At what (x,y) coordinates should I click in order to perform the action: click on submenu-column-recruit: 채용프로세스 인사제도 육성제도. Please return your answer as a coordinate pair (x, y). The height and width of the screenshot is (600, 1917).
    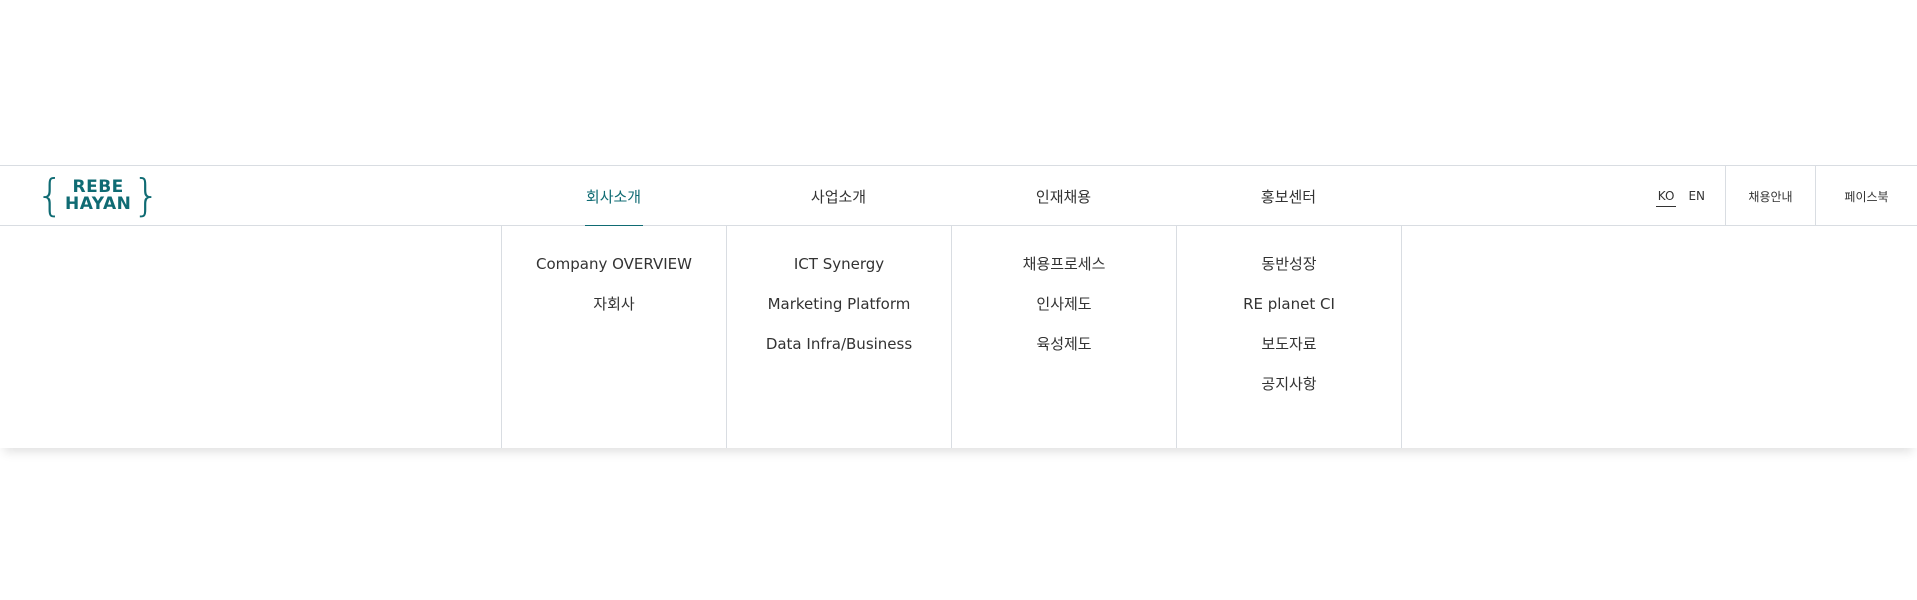
    Looking at the image, I should click on (1064, 337).